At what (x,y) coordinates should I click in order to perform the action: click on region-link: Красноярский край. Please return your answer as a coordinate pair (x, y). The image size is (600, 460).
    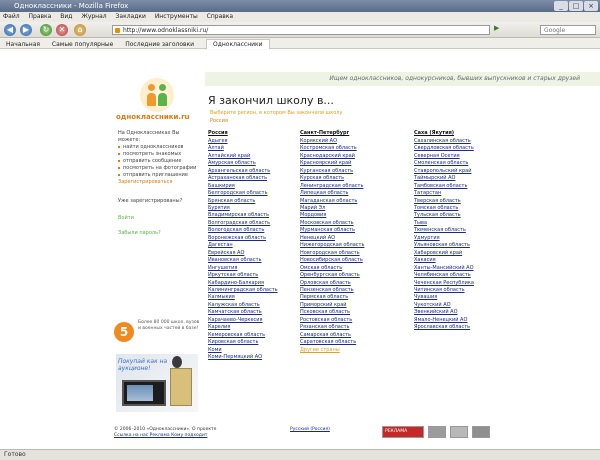
    Looking at the image, I should click on (347, 163).